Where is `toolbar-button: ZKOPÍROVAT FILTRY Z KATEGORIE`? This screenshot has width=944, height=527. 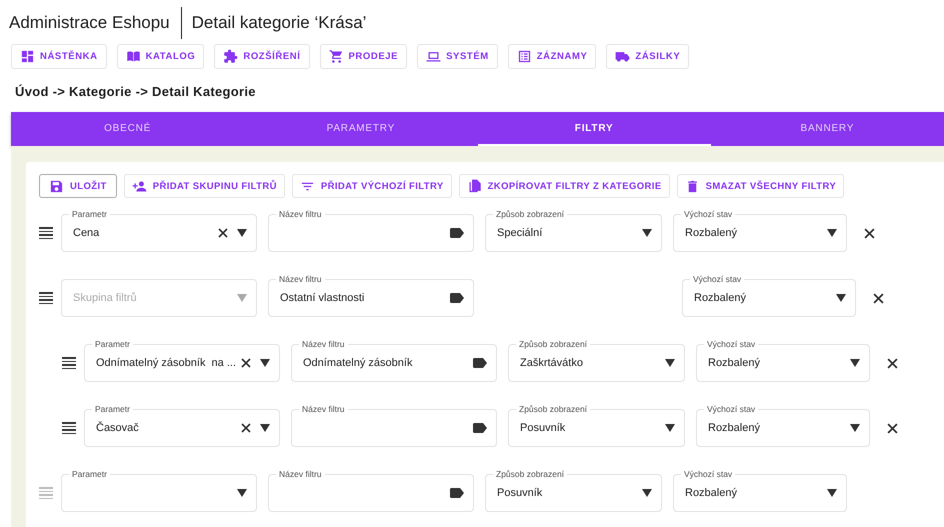
toolbar-button: ZKOPÍROVAT FILTRY Z KATEGORIE is located at coordinates (564, 186).